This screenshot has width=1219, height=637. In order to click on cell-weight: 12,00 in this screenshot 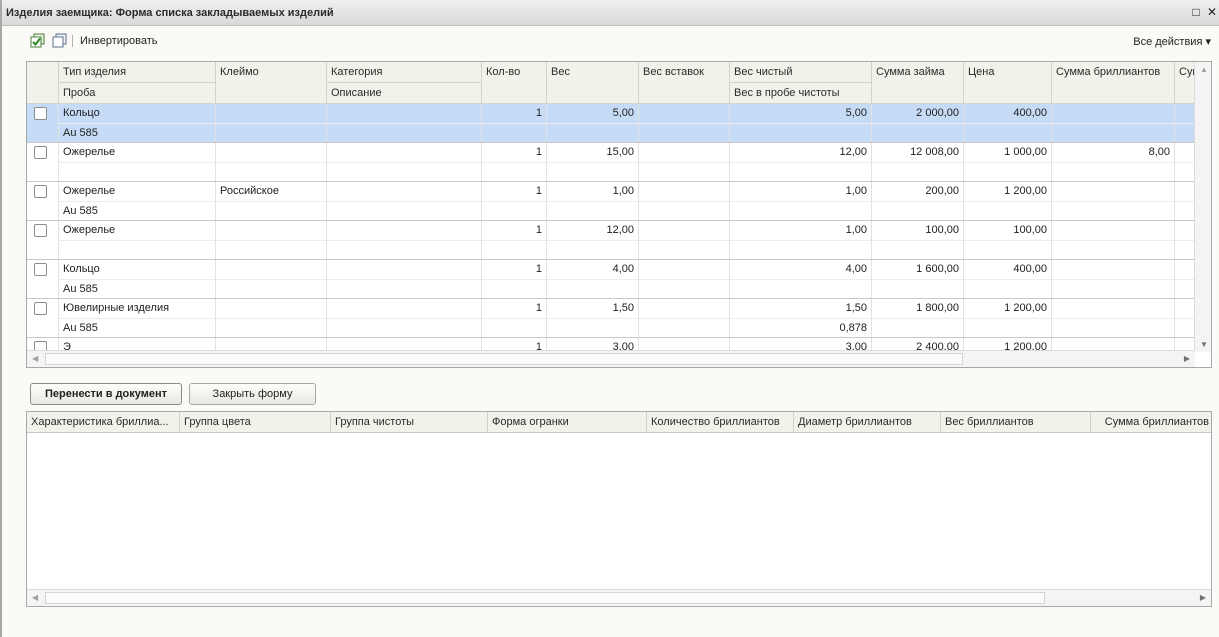, I will do `click(593, 230)`.